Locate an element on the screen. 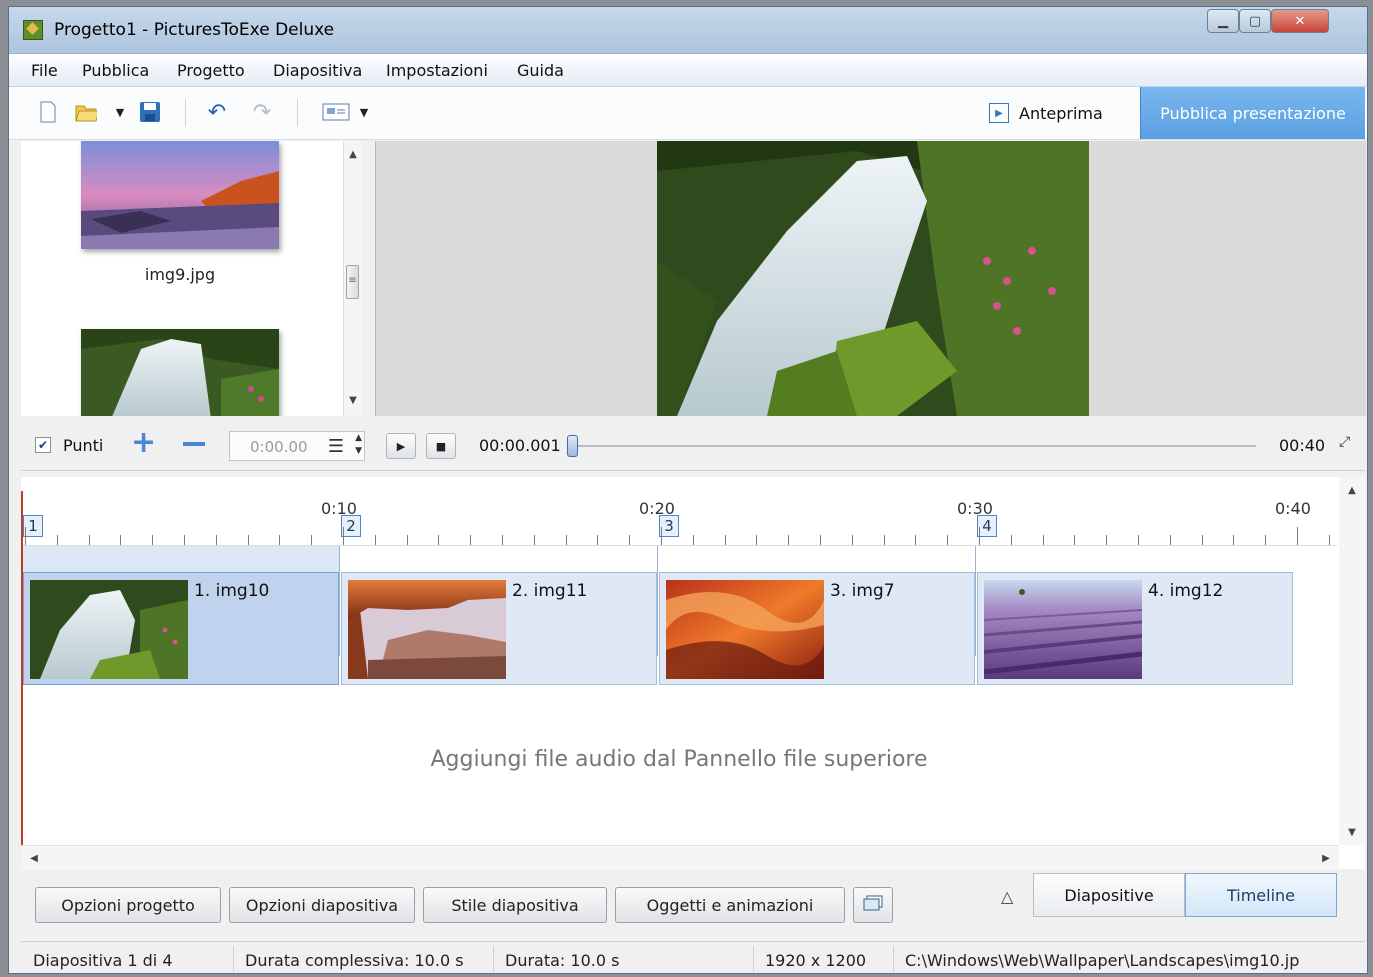 The width and height of the screenshot is (1373, 977). publish-button: Pubblica presentazione is located at coordinates (1252, 113).